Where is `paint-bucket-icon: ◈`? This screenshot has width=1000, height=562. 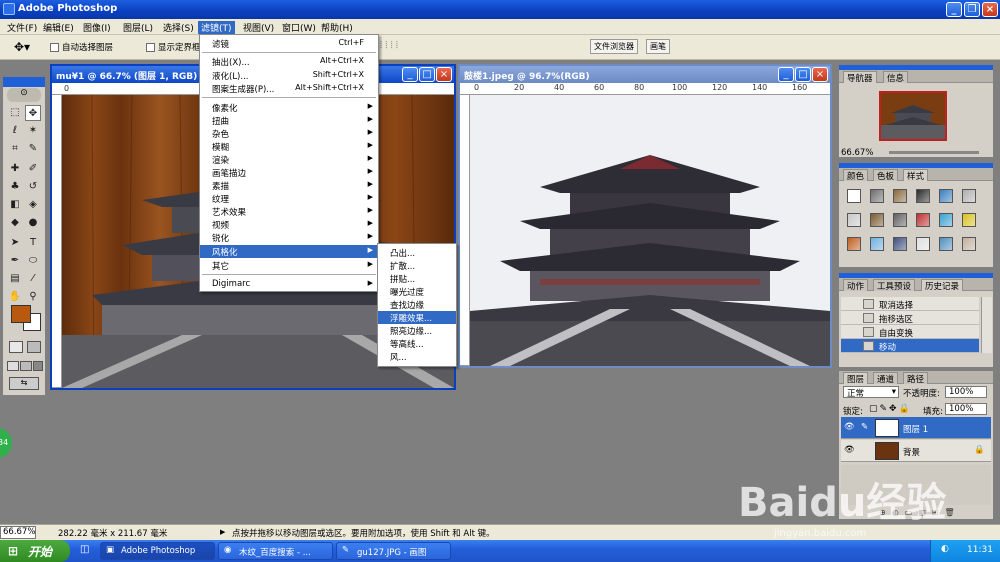
paint-bucket-icon: ◈ is located at coordinates (33, 205).